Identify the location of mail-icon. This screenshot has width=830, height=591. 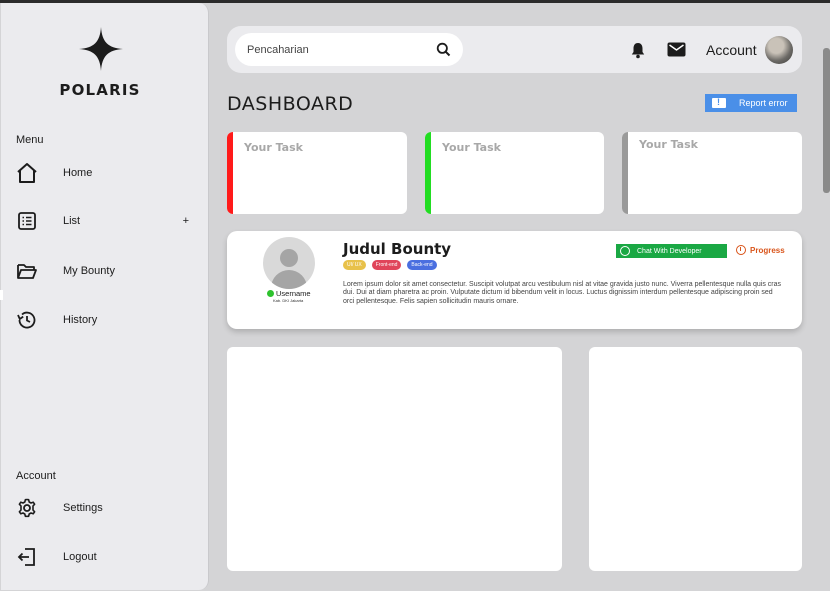
(676, 49).